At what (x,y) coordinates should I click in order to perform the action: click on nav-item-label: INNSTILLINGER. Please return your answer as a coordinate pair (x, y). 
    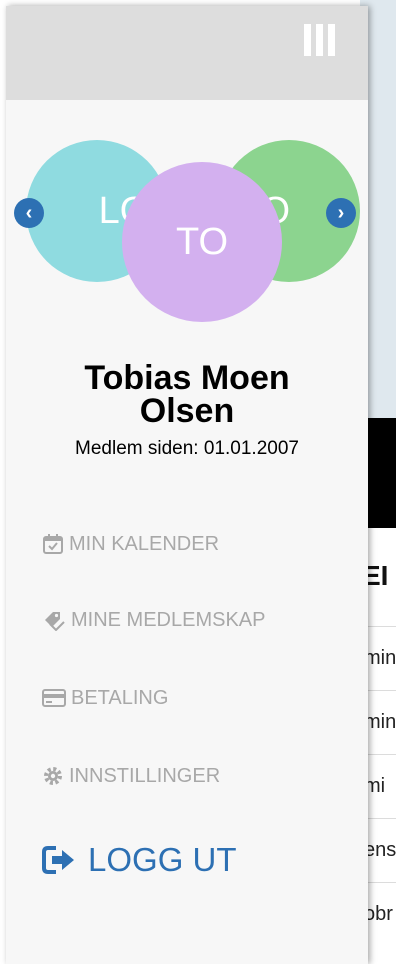
    Looking at the image, I should click on (145, 775).